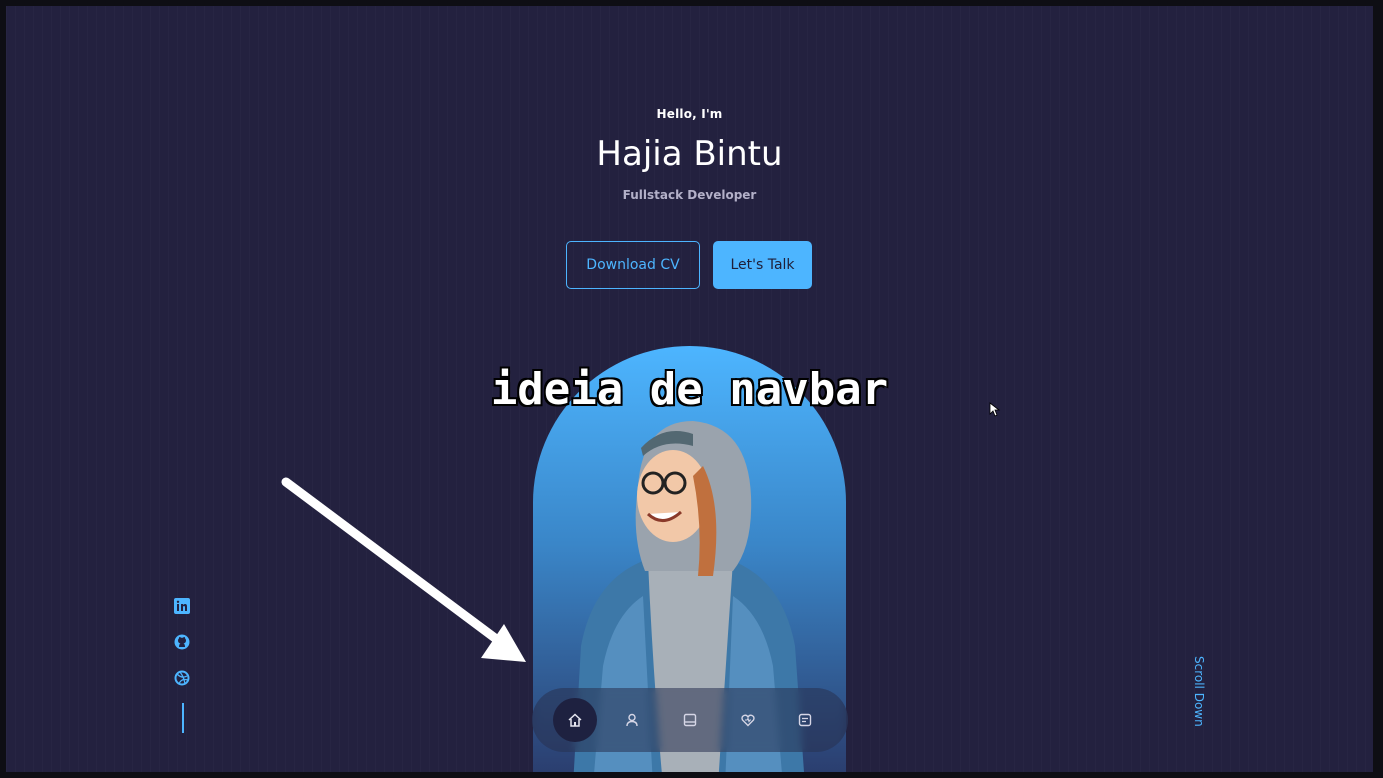 The image size is (1383, 778). What do you see at coordinates (762, 265) in the screenshot?
I see `lets-talk-button: Let's Talk` at bounding box center [762, 265].